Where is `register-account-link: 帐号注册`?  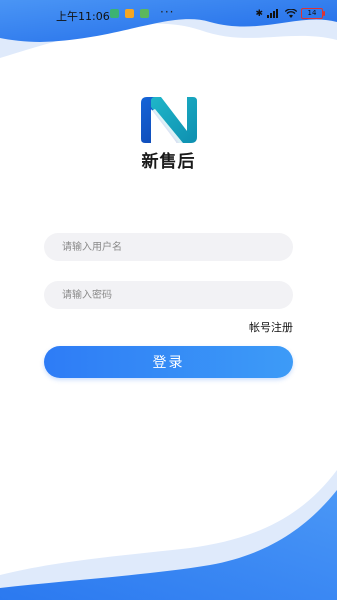
register-account-link: 帐号注册 is located at coordinates (271, 327).